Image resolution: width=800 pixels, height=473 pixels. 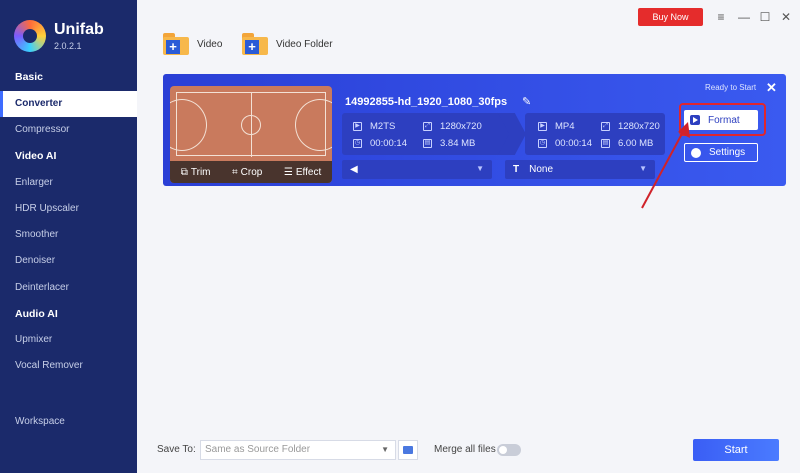 What do you see at coordinates (251, 134) in the screenshot?
I see `video-thumbnail: ⧉ Trim ⌗ Crop ☰ Effect` at bounding box center [251, 134].